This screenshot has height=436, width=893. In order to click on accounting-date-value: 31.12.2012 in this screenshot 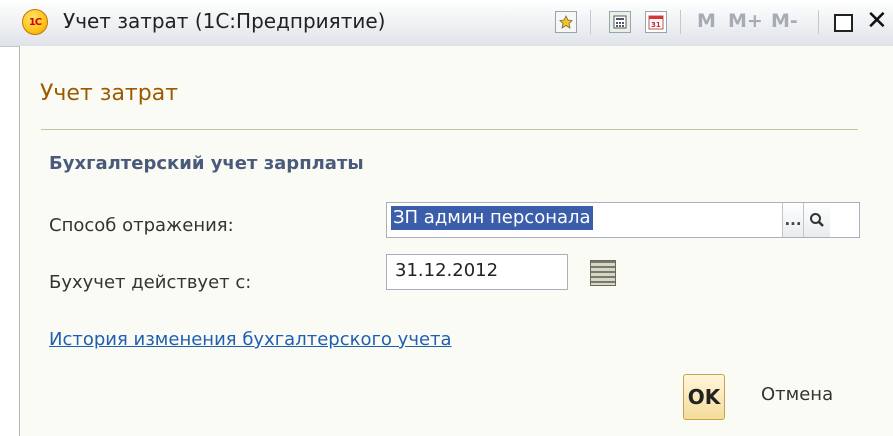, I will do `click(446, 270)`.